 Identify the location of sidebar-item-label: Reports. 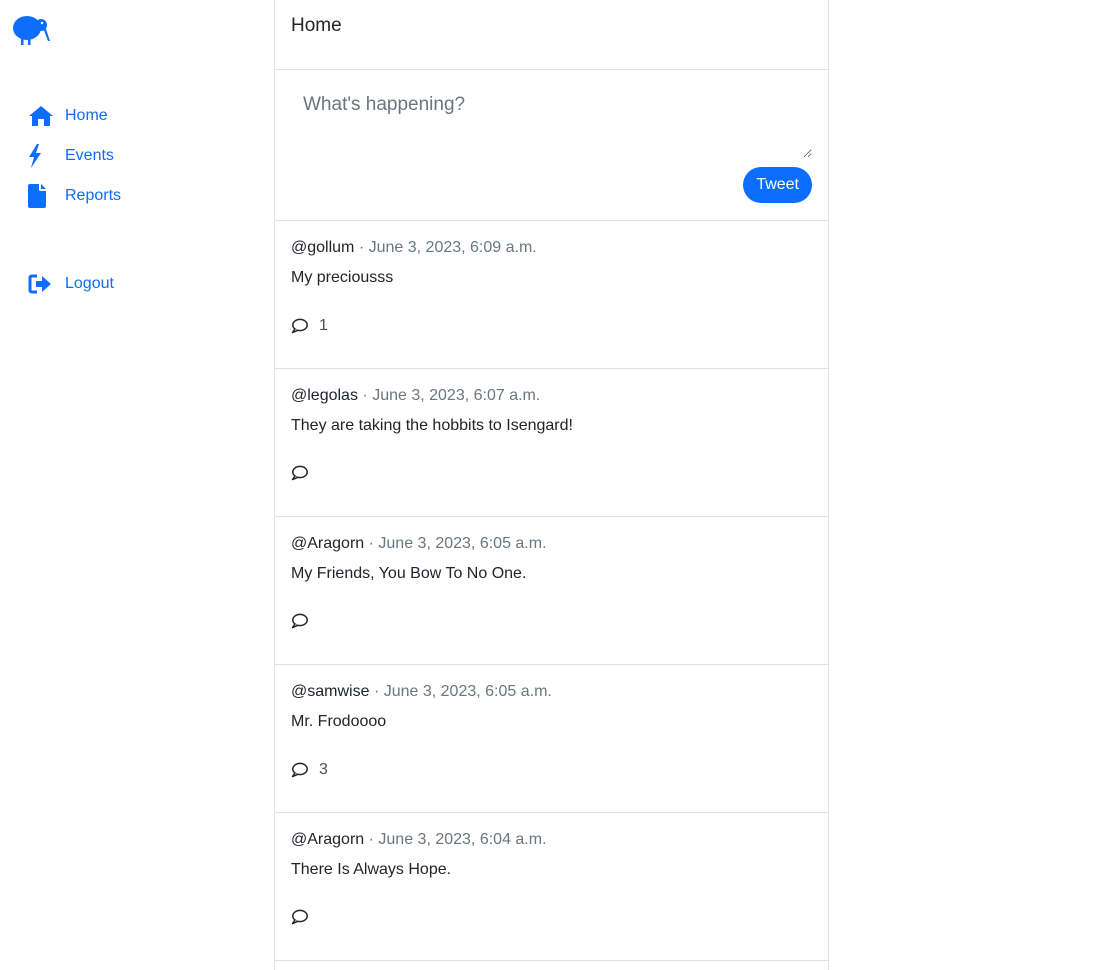
(93, 195).